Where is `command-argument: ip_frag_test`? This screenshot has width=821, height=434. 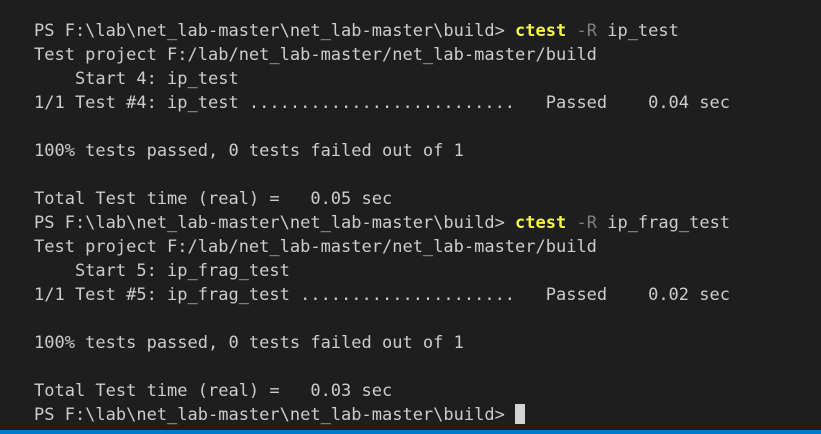
command-argument: ip_frag_test is located at coordinates (669, 223).